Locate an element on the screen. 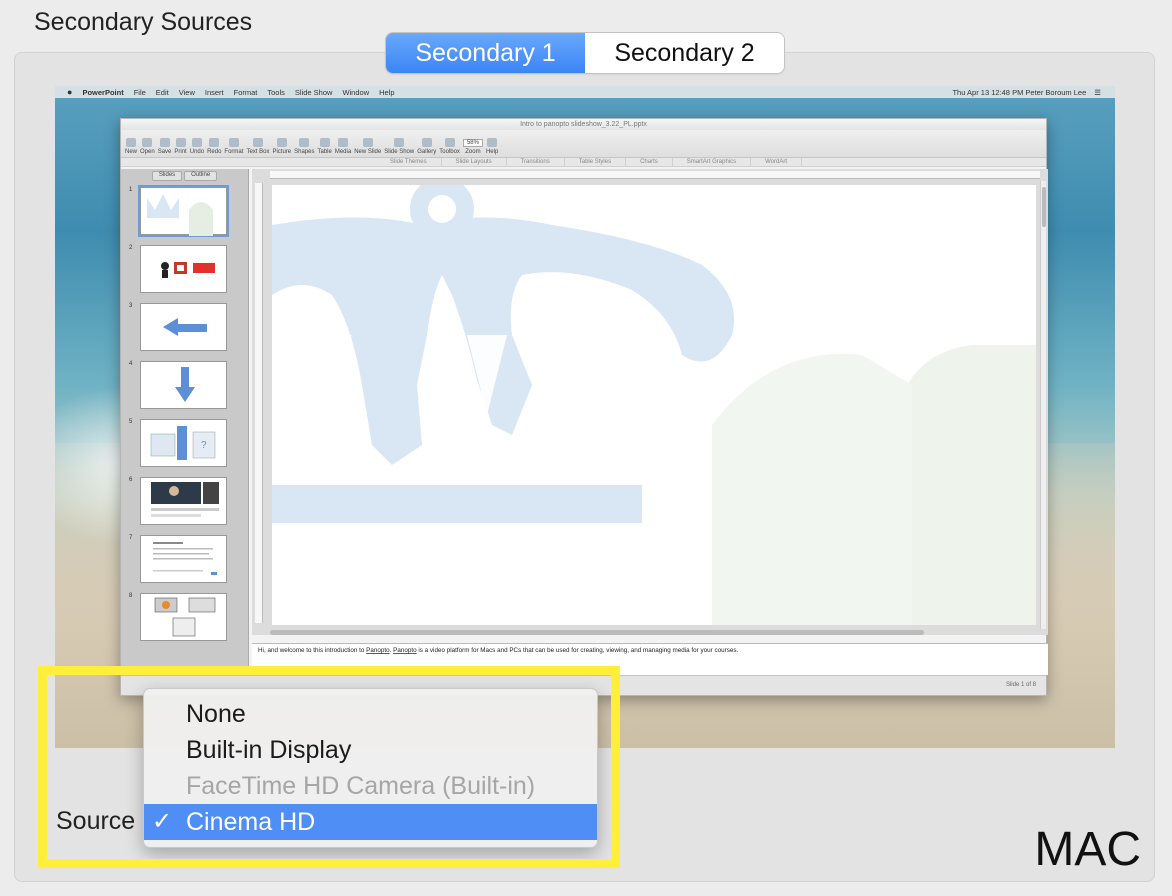 This screenshot has width=1172, height=896. source-option-cinema-hd: ✓ Cinema HD is located at coordinates (370, 822).